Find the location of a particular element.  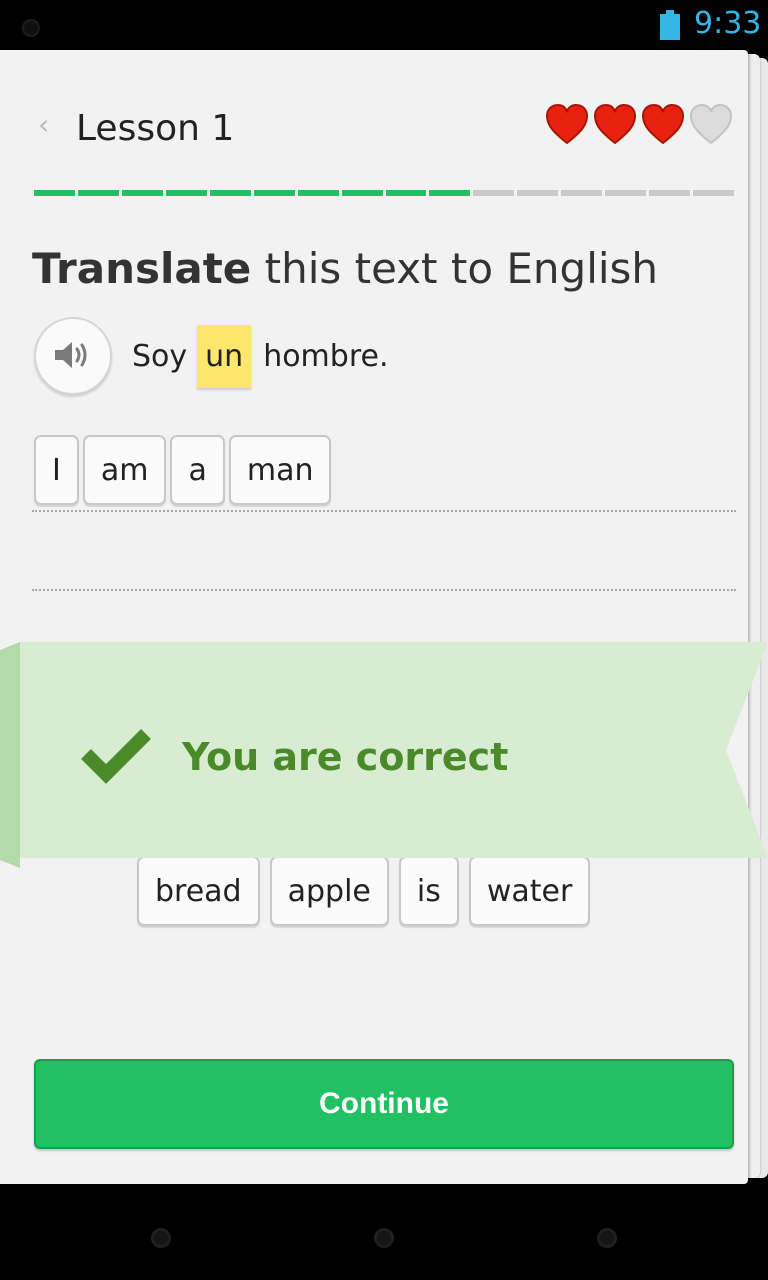

word-bank-tile: apple is located at coordinates (329, 891).